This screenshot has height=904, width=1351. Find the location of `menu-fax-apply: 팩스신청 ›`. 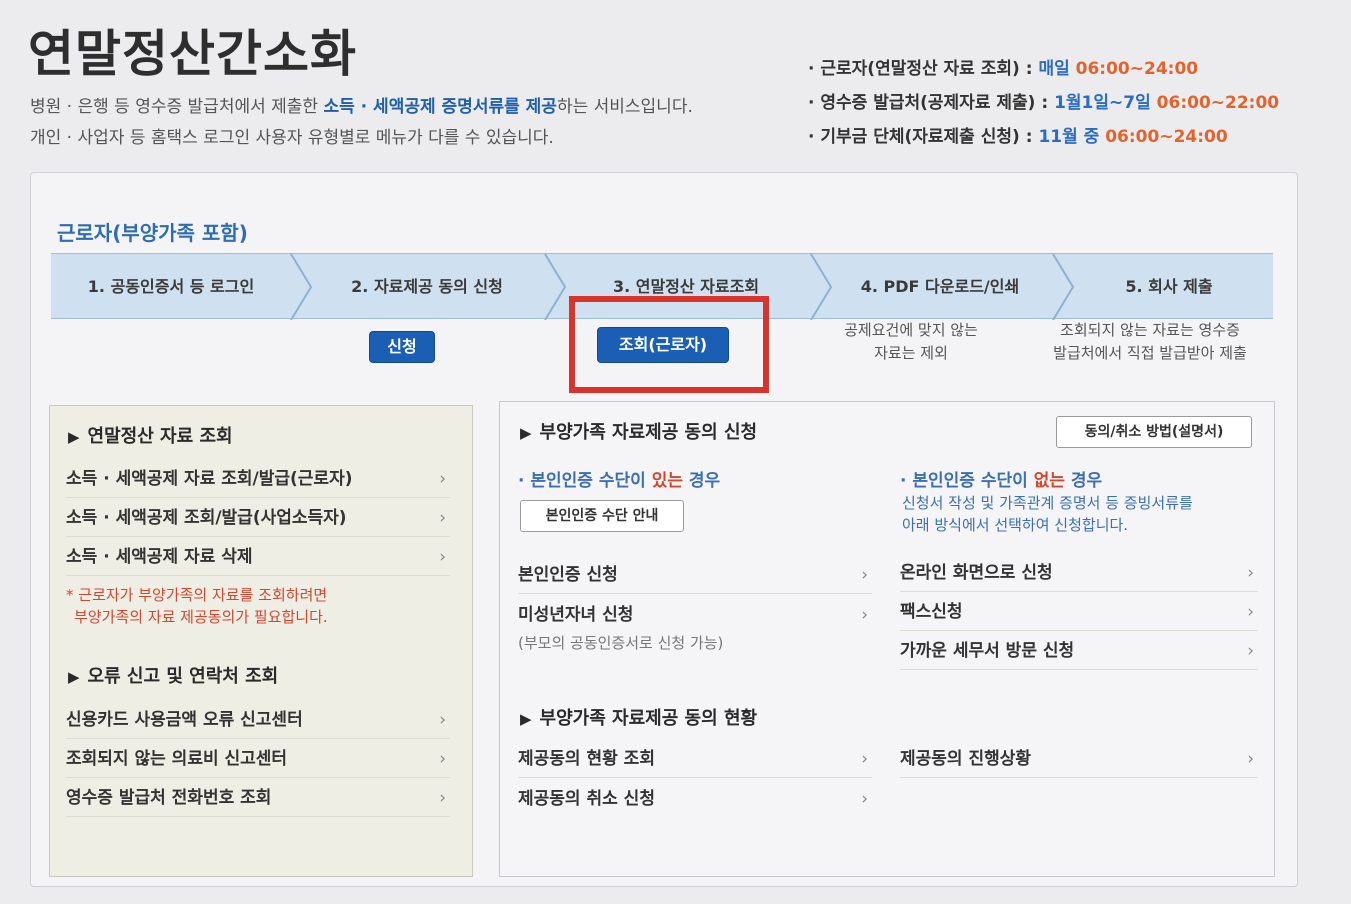

menu-fax-apply: 팩스신청 › is located at coordinates (1079, 612).